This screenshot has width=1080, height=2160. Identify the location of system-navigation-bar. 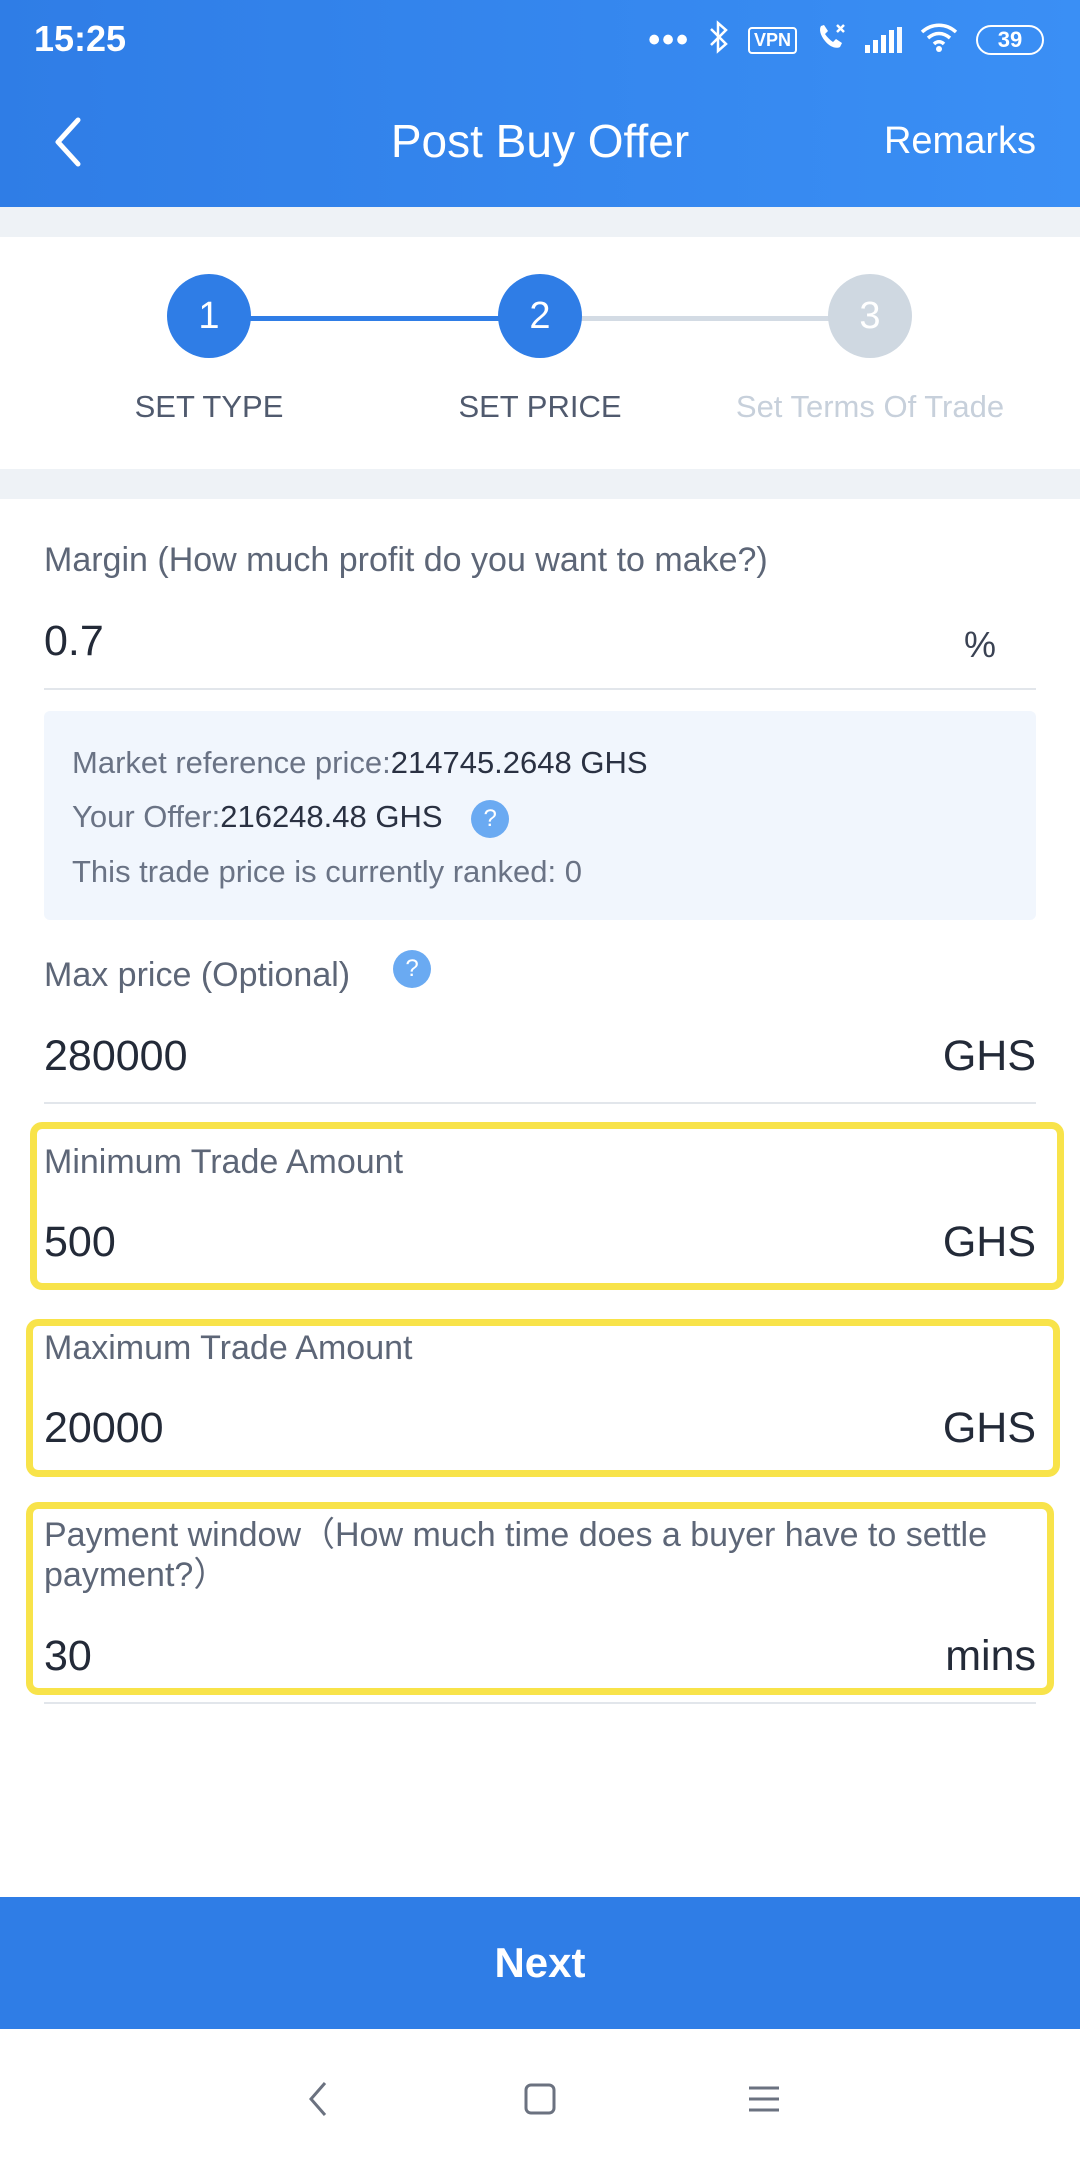
(540, 2094).